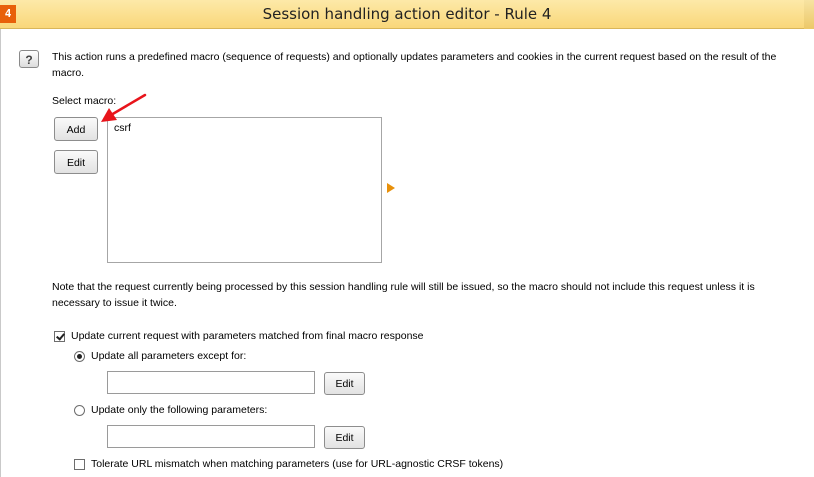  Describe the element at coordinates (344, 437) in the screenshot. I see `edit-included-parameters-button: Edit` at that location.